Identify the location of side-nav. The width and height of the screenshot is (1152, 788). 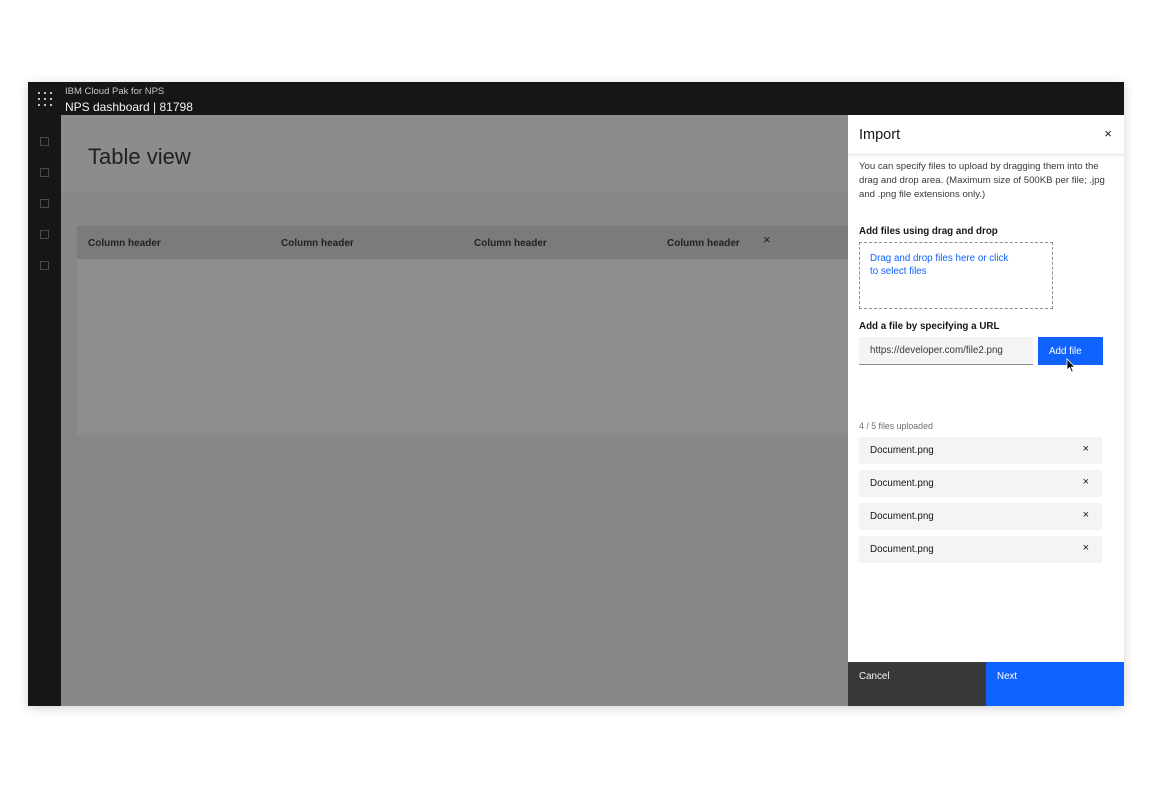
(44, 410).